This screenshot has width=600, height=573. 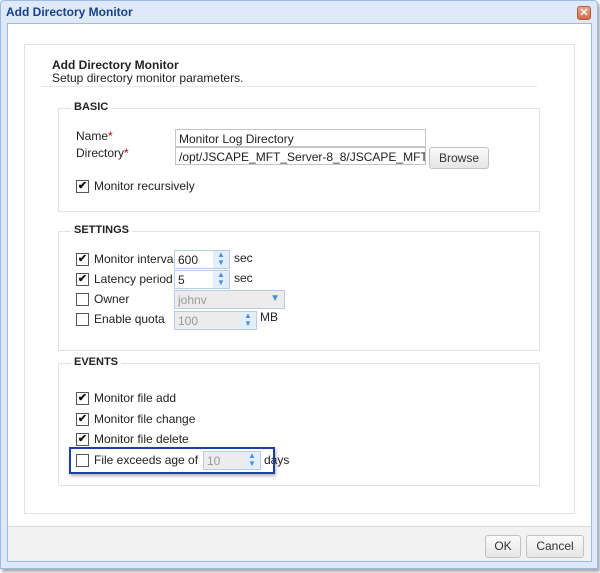 What do you see at coordinates (181, 280) in the screenshot?
I see `latency-period-value: 5` at bounding box center [181, 280].